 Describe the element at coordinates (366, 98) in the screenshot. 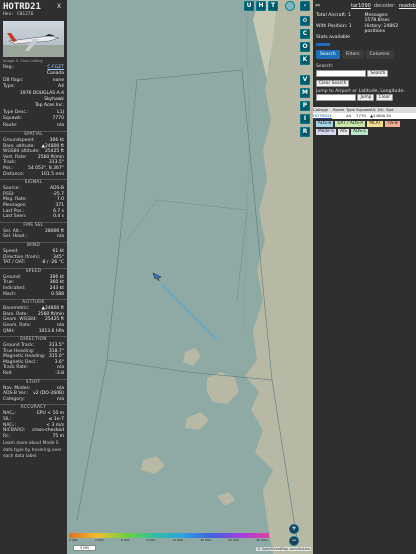

I see `jump-button: Jump` at that location.